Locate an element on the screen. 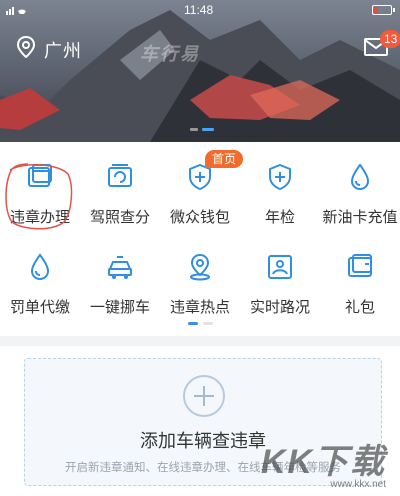 This screenshot has width=400, height=496. location-pin-icon is located at coordinates (26, 49).